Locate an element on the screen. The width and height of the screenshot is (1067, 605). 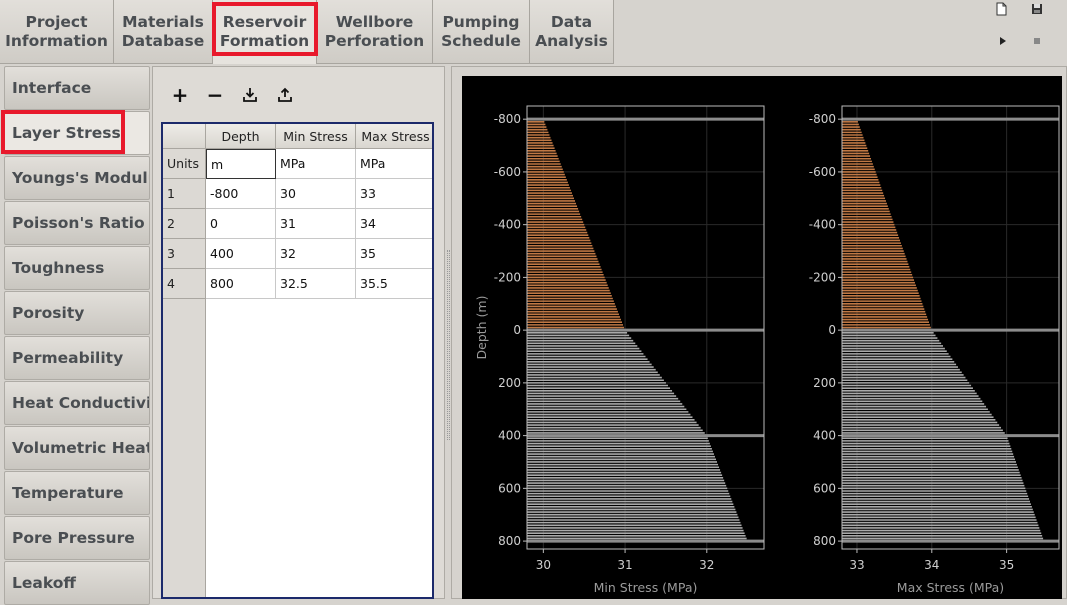
x-tick-label: 33 is located at coordinates (856, 565).